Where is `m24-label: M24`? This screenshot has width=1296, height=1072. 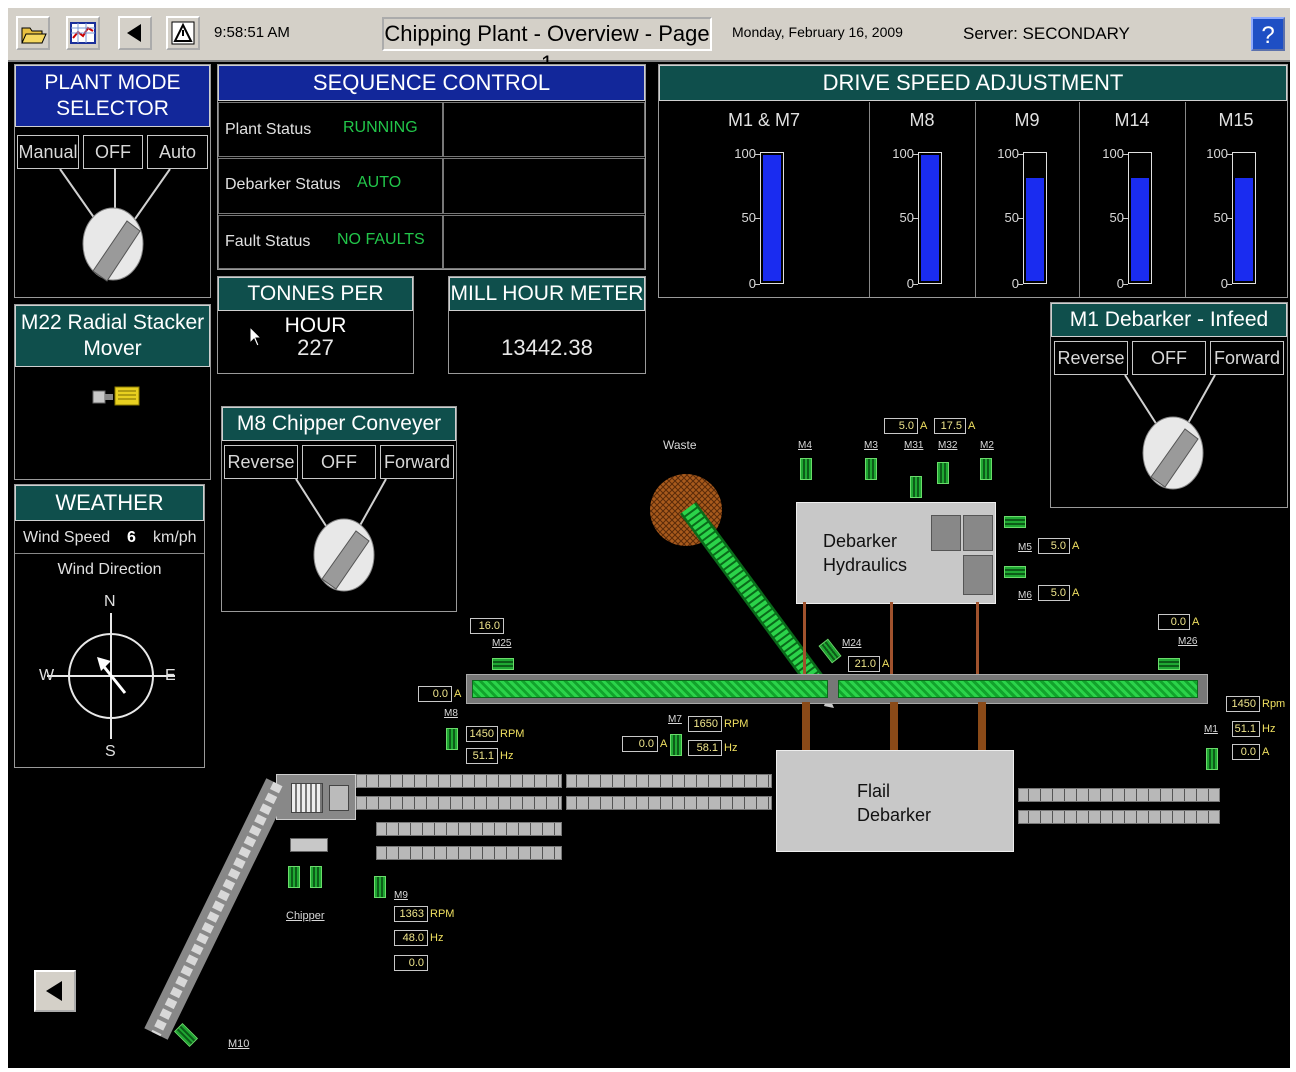 m24-label: M24 is located at coordinates (852, 643).